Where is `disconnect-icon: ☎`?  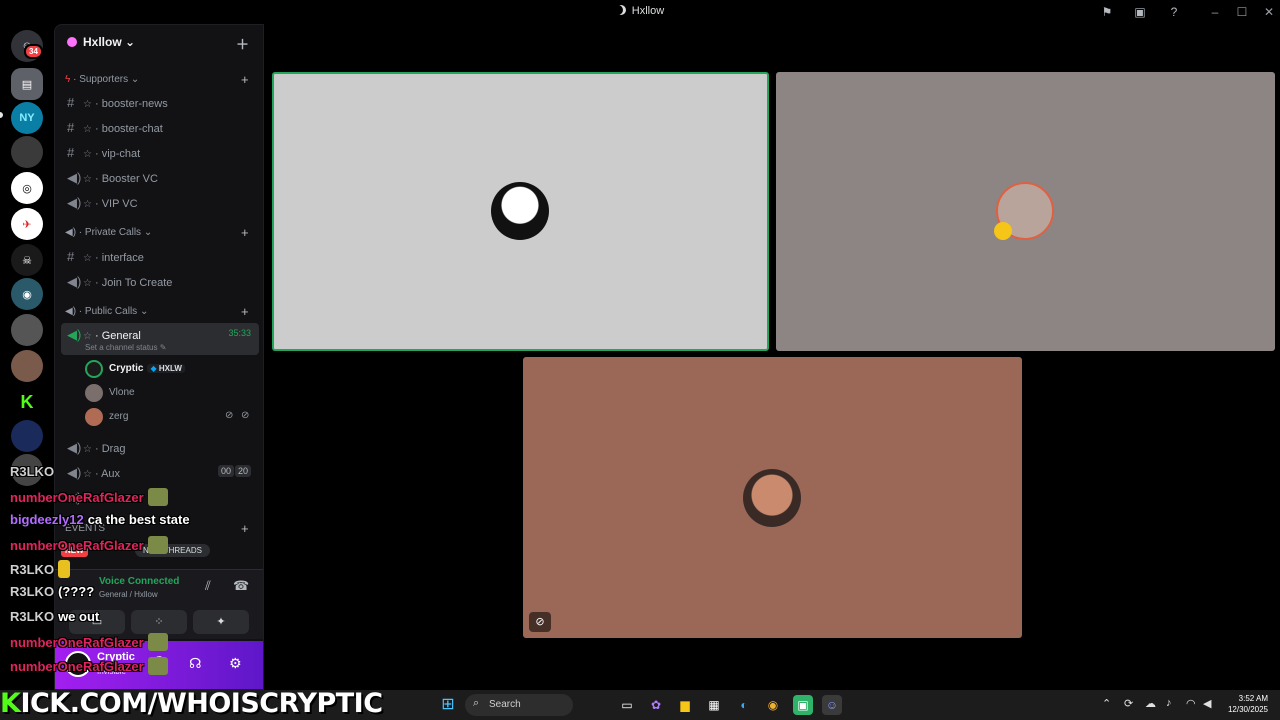 disconnect-icon: ☎ is located at coordinates (241, 586).